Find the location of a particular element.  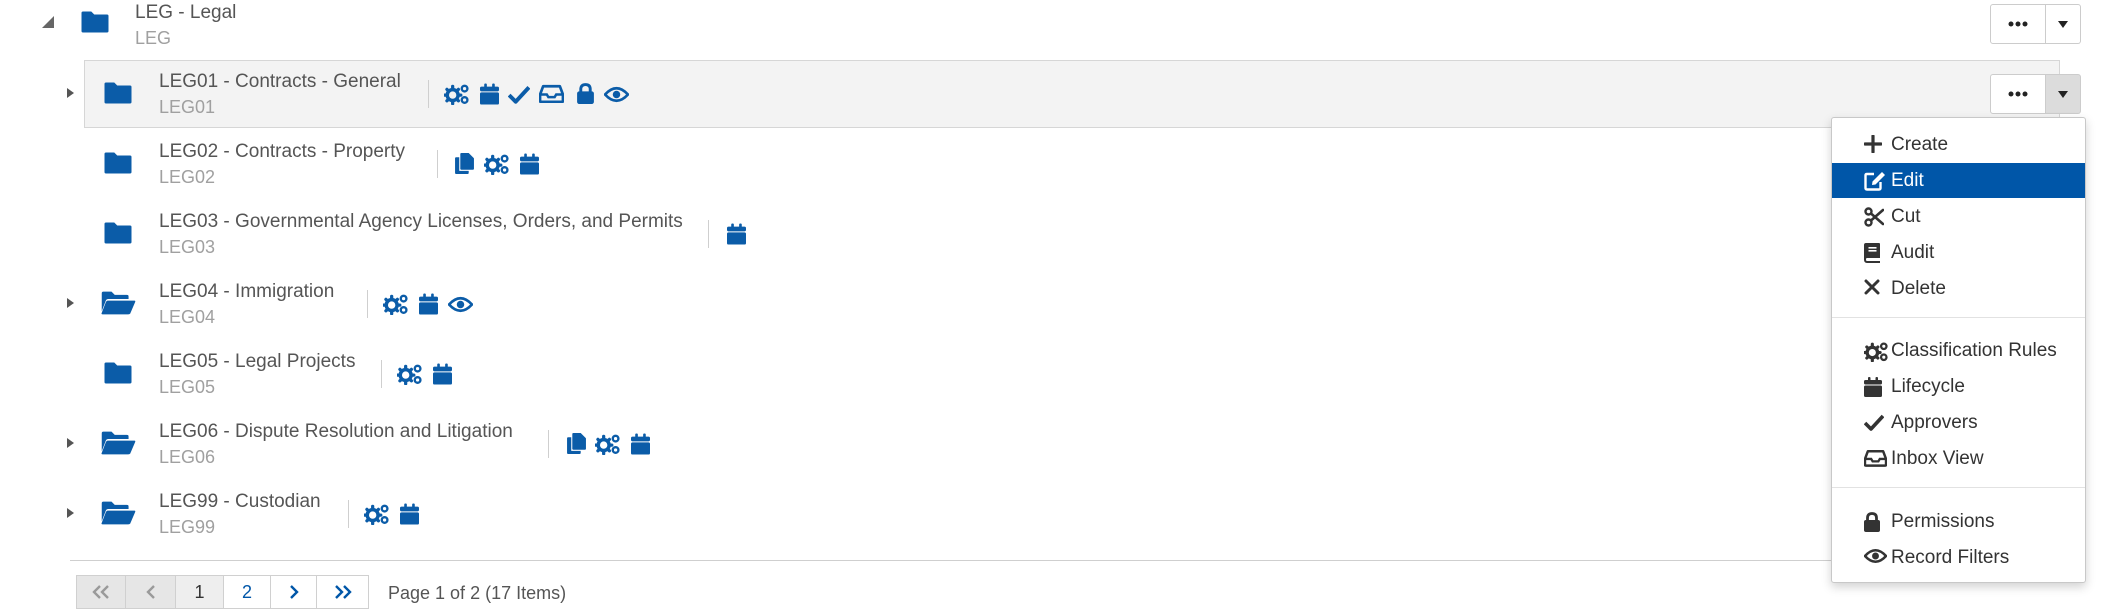

menu-item-label: Audit is located at coordinates (1913, 252).